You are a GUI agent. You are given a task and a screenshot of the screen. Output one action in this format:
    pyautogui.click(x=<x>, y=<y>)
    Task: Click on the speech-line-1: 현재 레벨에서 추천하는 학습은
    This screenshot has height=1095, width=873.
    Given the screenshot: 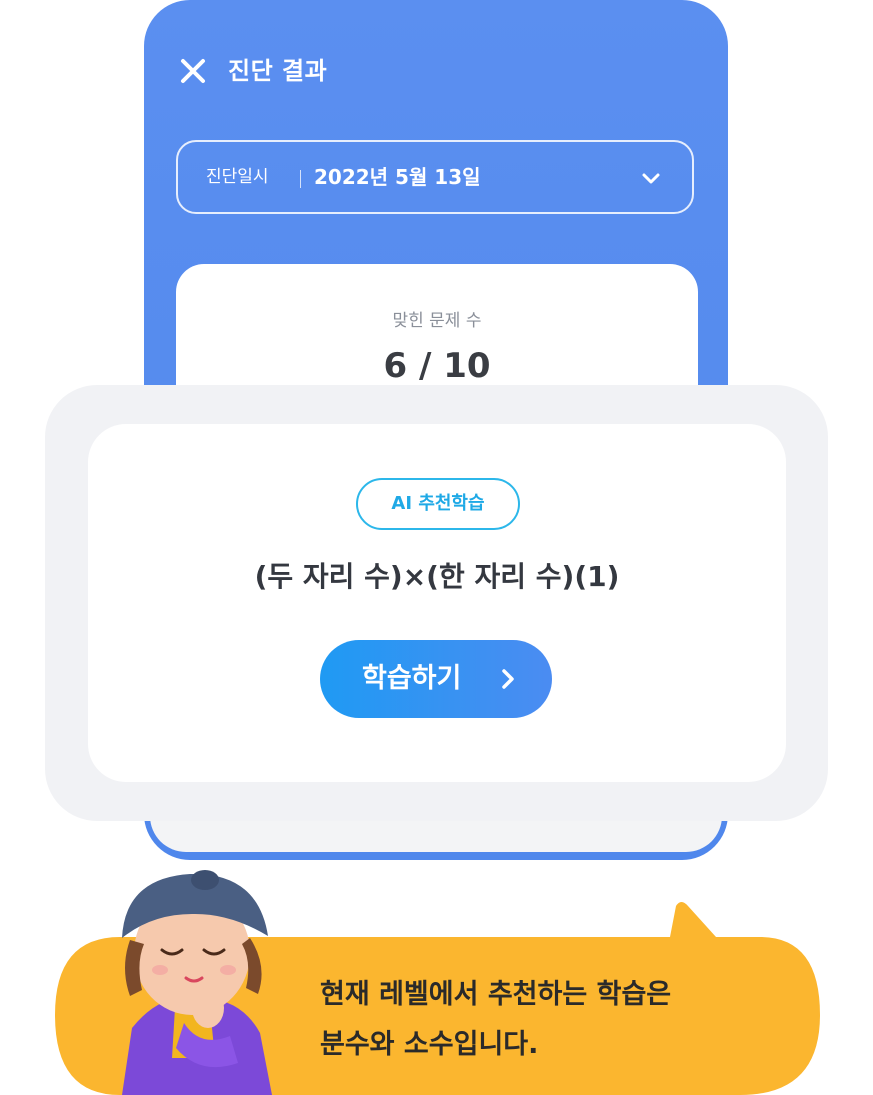 What is the action you would take?
    pyautogui.click(x=496, y=994)
    